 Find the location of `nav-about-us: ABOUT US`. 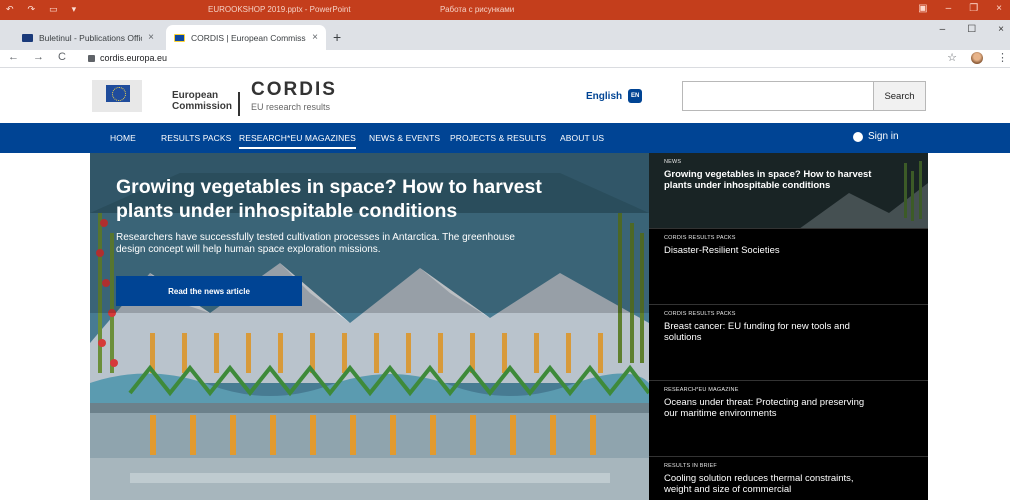

nav-about-us: ABOUT US is located at coordinates (582, 138).